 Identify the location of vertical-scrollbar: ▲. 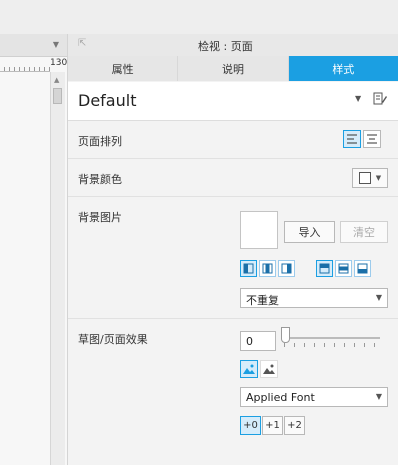
(57, 268).